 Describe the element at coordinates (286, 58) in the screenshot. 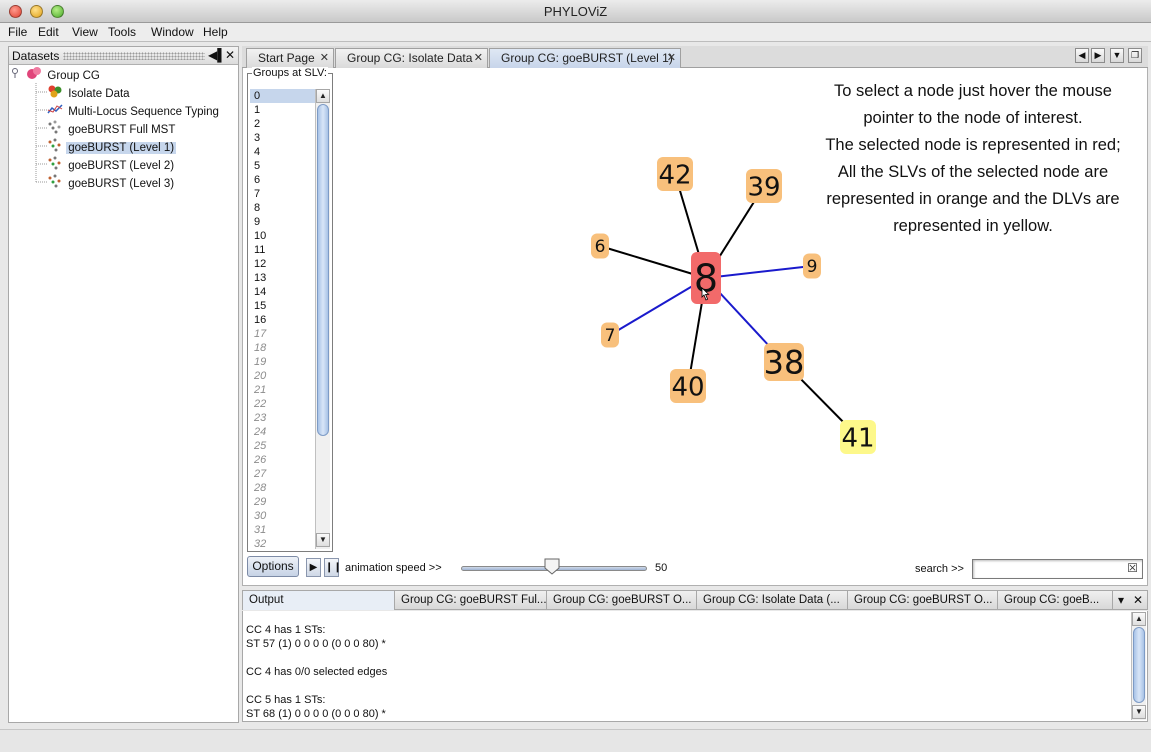

I see `tab-label: Start Page` at that location.